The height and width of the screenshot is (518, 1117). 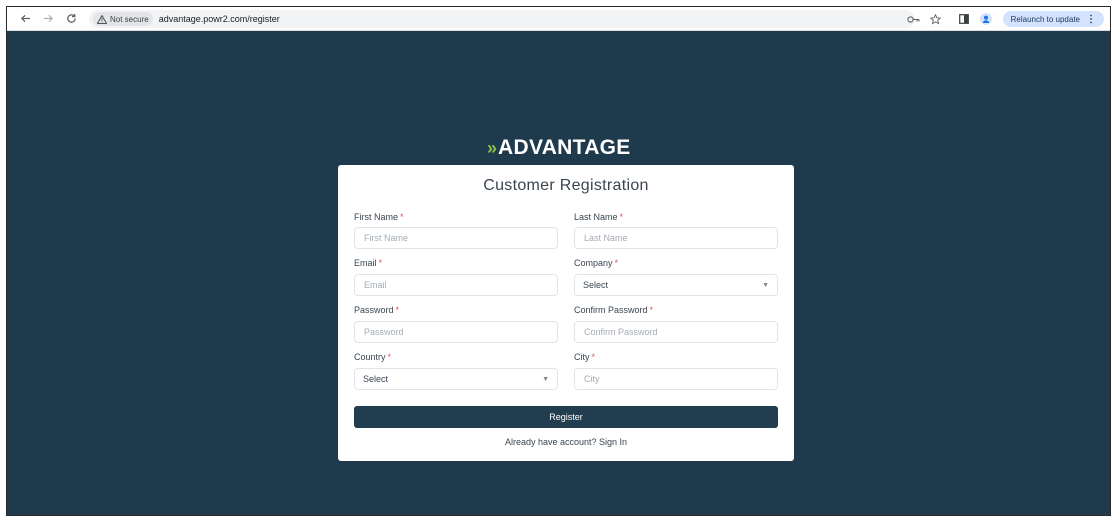 I want to click on form-title: Customer Registration, so click(x=566, y=185).